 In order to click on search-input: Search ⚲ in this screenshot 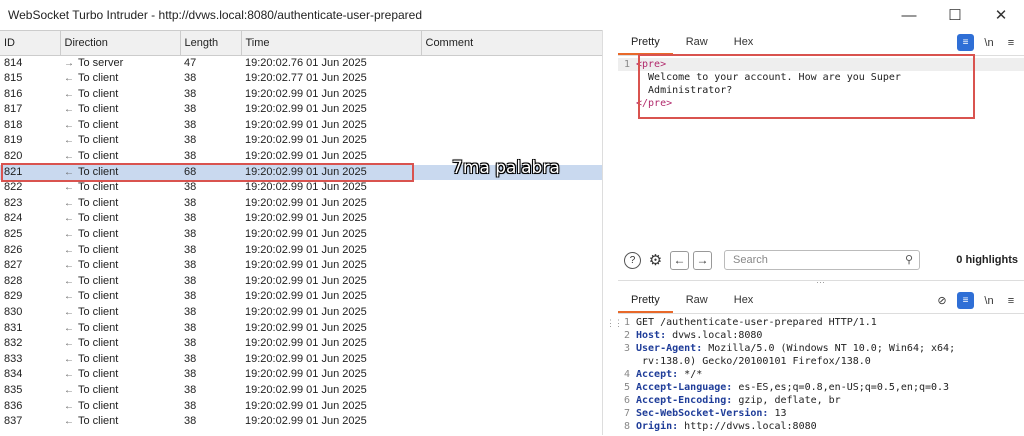, I will do `click(822, 260)`.